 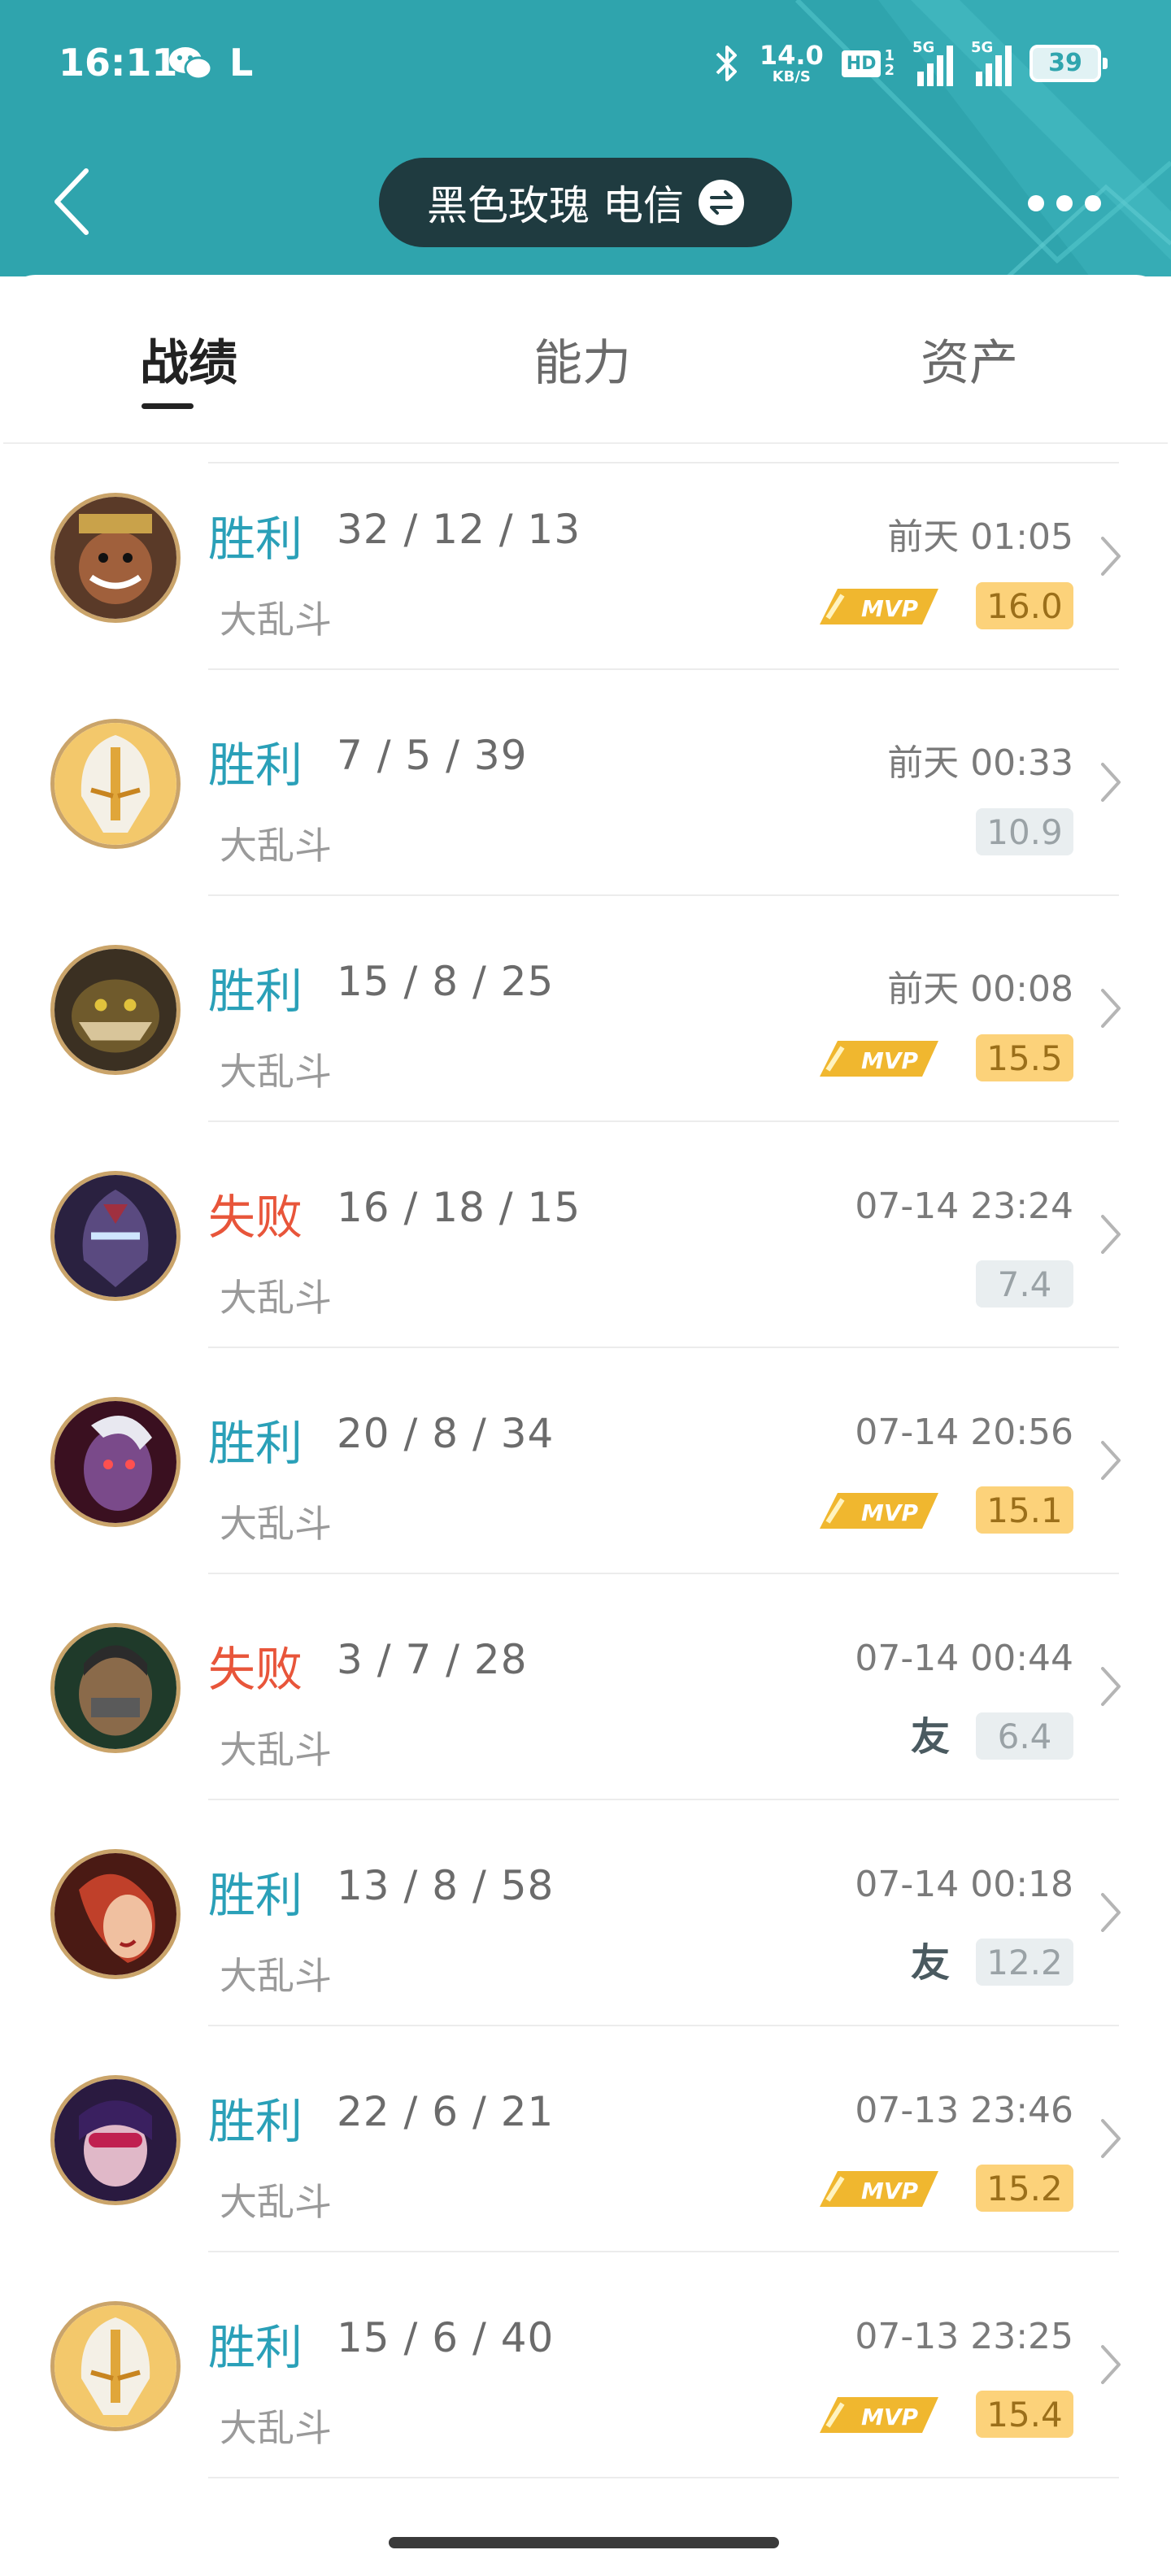 What do you see at coordinates (726, 64) in the screenshot?
I see `bluetooth-icon` at bounding box center [726, 64].